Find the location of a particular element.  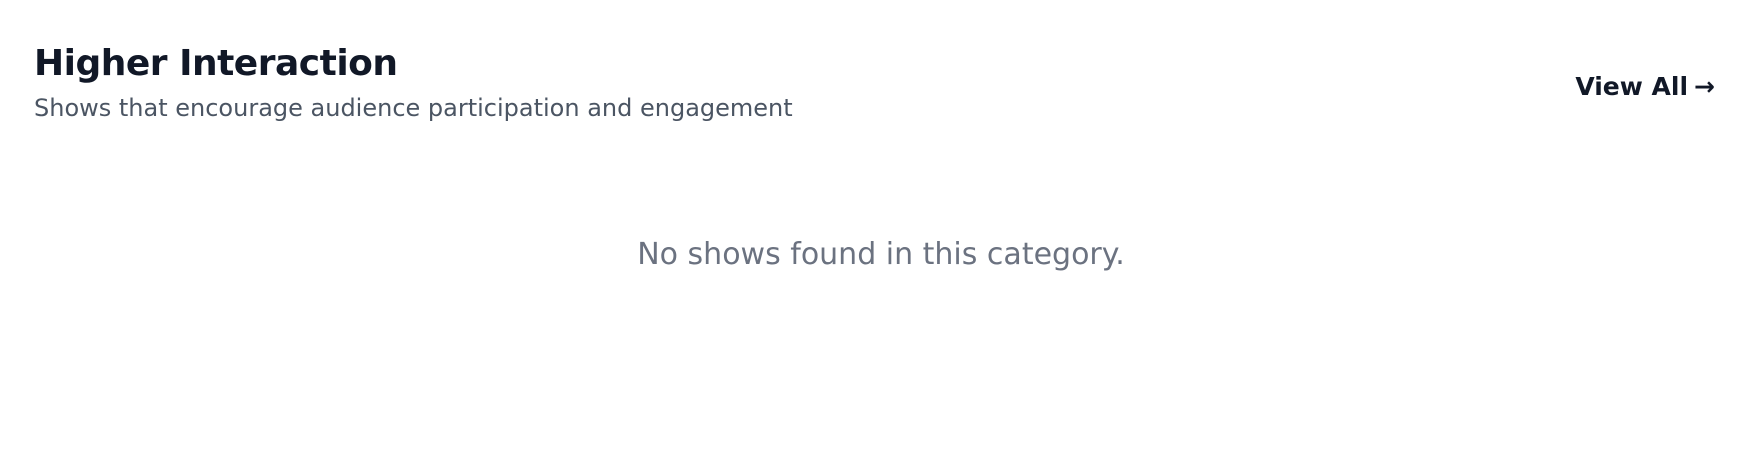

empty-state-message: No shows found in this category. is located at coordinates (881, 254).